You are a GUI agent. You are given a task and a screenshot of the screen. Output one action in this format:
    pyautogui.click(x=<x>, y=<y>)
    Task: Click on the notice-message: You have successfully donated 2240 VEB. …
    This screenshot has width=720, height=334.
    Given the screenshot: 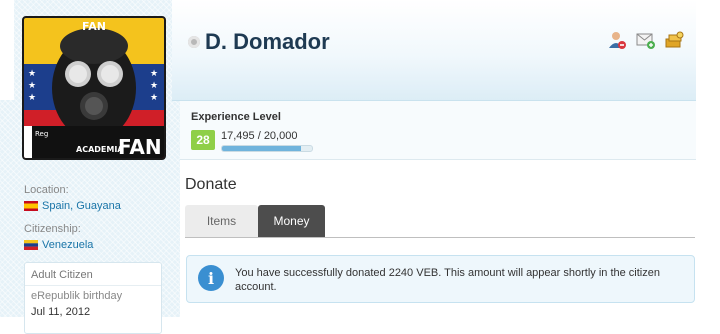 What is the action you would take?
    pyautogui.click(x=447, y=280)
    